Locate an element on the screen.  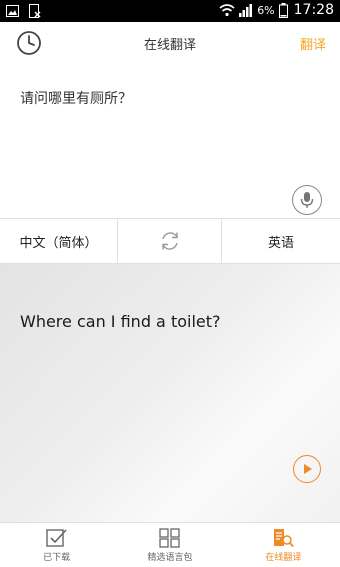
battery-icon is located at coordinates (283, 10).